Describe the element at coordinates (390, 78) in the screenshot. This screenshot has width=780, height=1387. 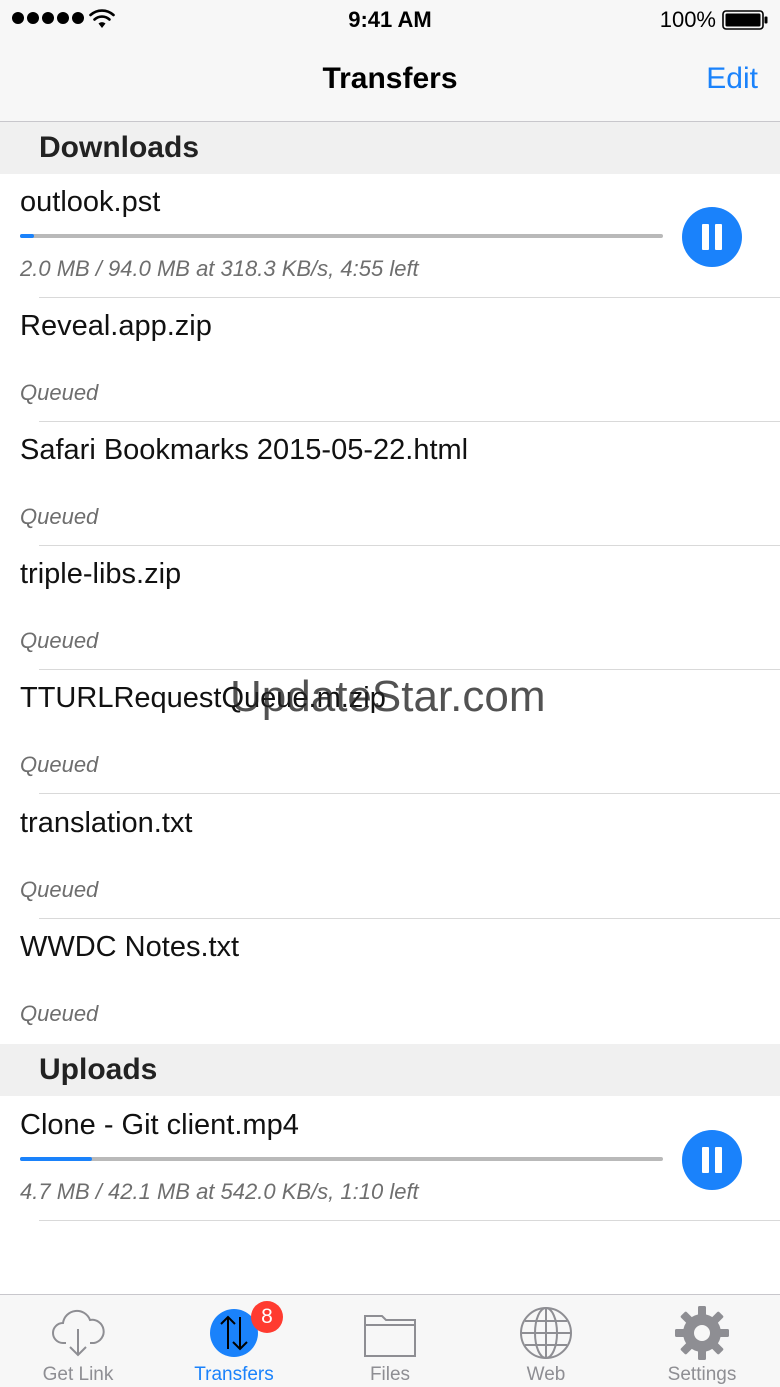
I see `page-title: Transfers` at that location.